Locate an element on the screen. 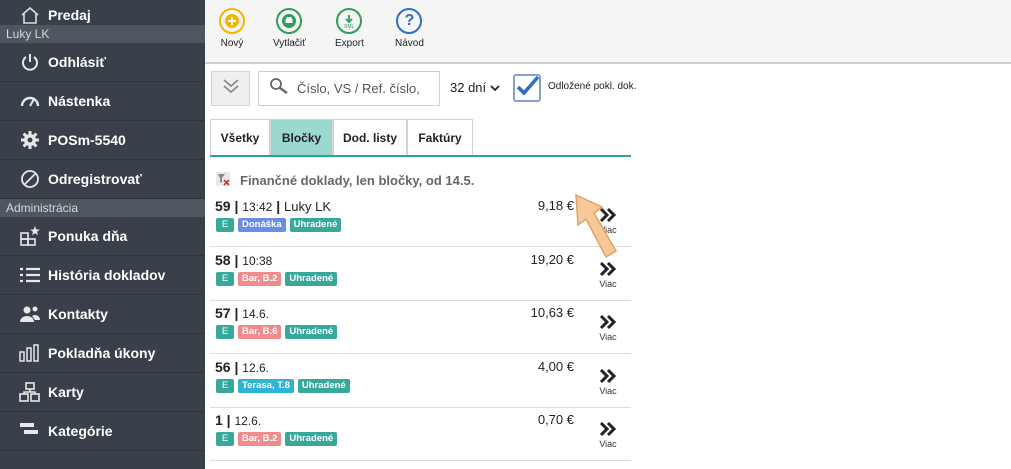 This screenshot has width=1011, height=469. tab-invoices: Faktúry is located at coordinates (440, 137).